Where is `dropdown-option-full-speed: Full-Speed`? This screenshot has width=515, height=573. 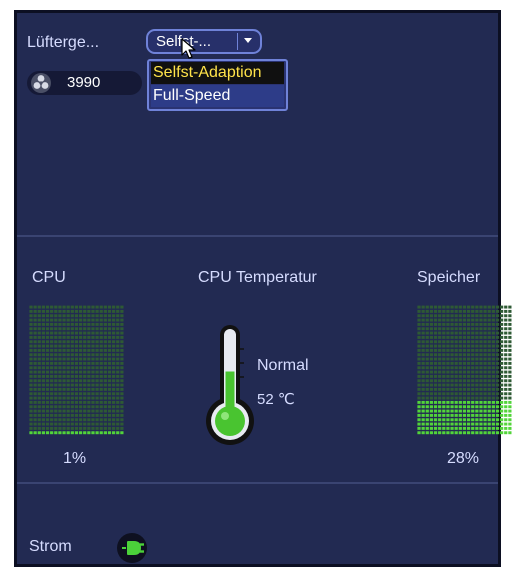
dropdown-option-full-speed: Full-Speed is located at coordinates (217, 96).